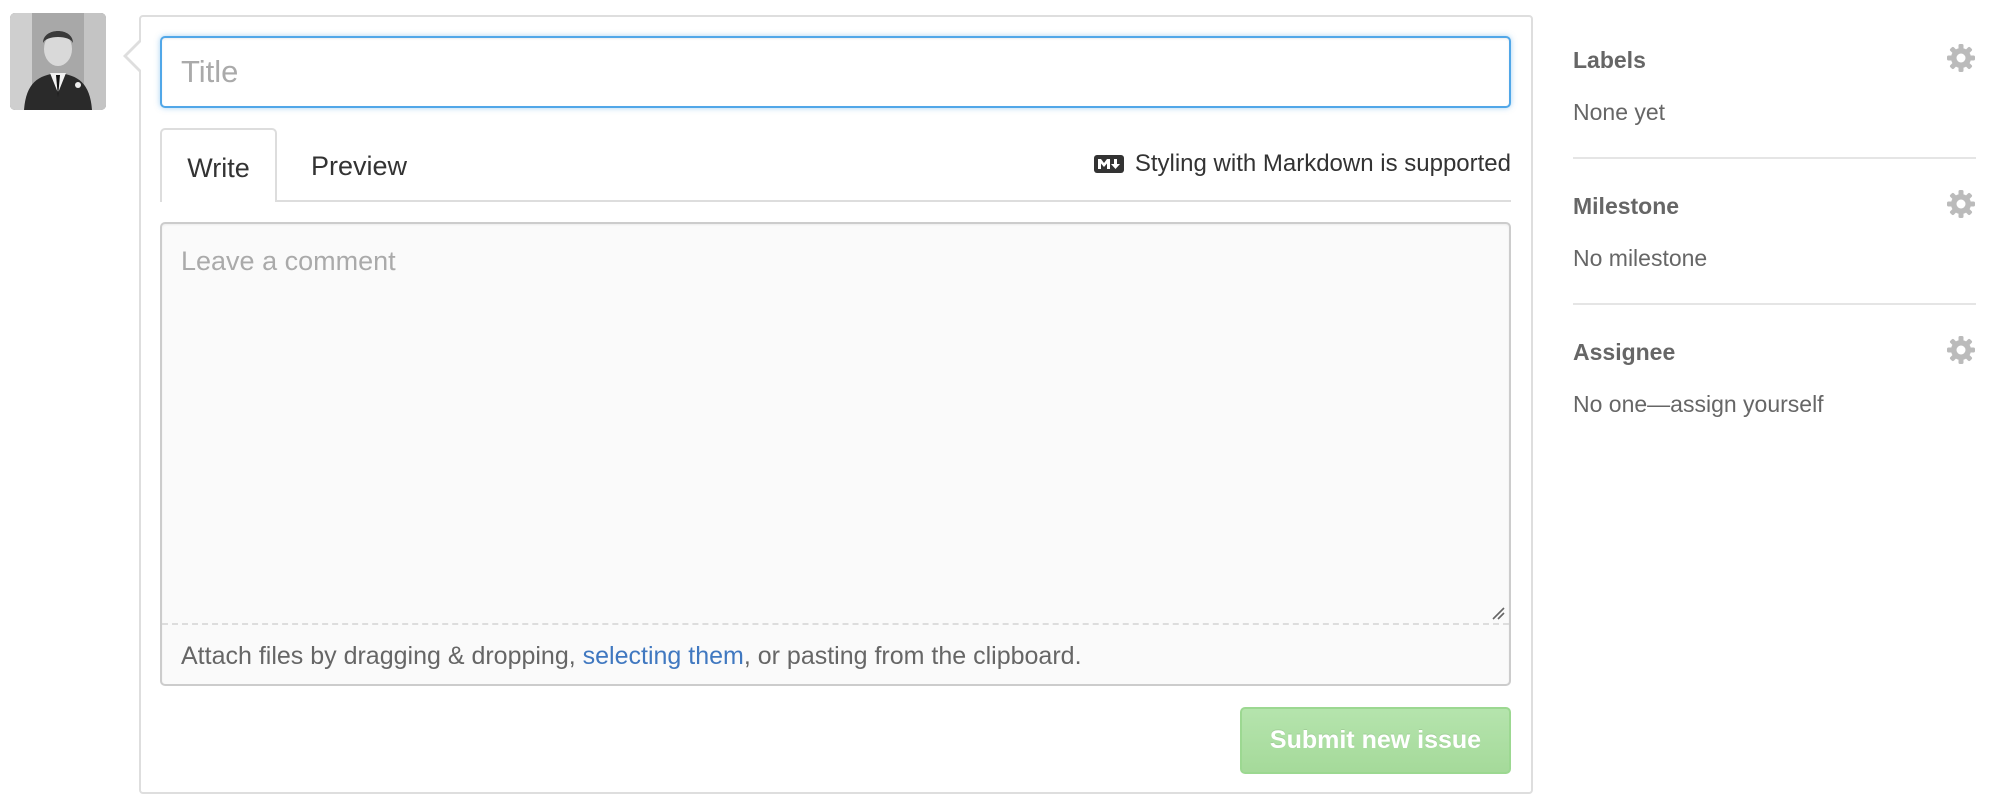  I want to click on labels-gear-icon, so click(1961, 58).